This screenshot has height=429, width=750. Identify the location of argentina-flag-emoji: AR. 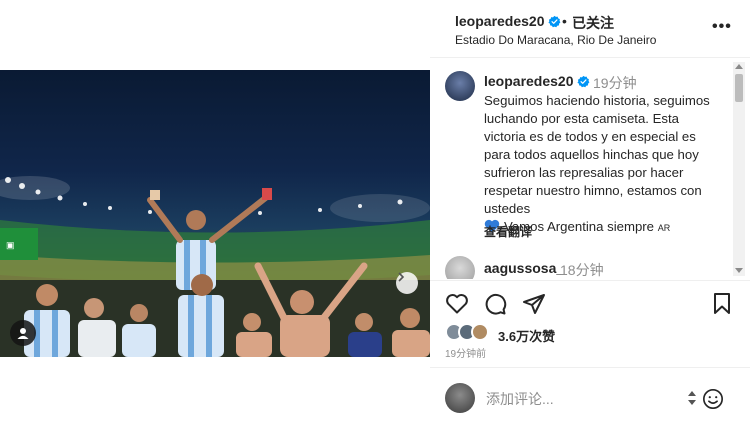
(664, 228).